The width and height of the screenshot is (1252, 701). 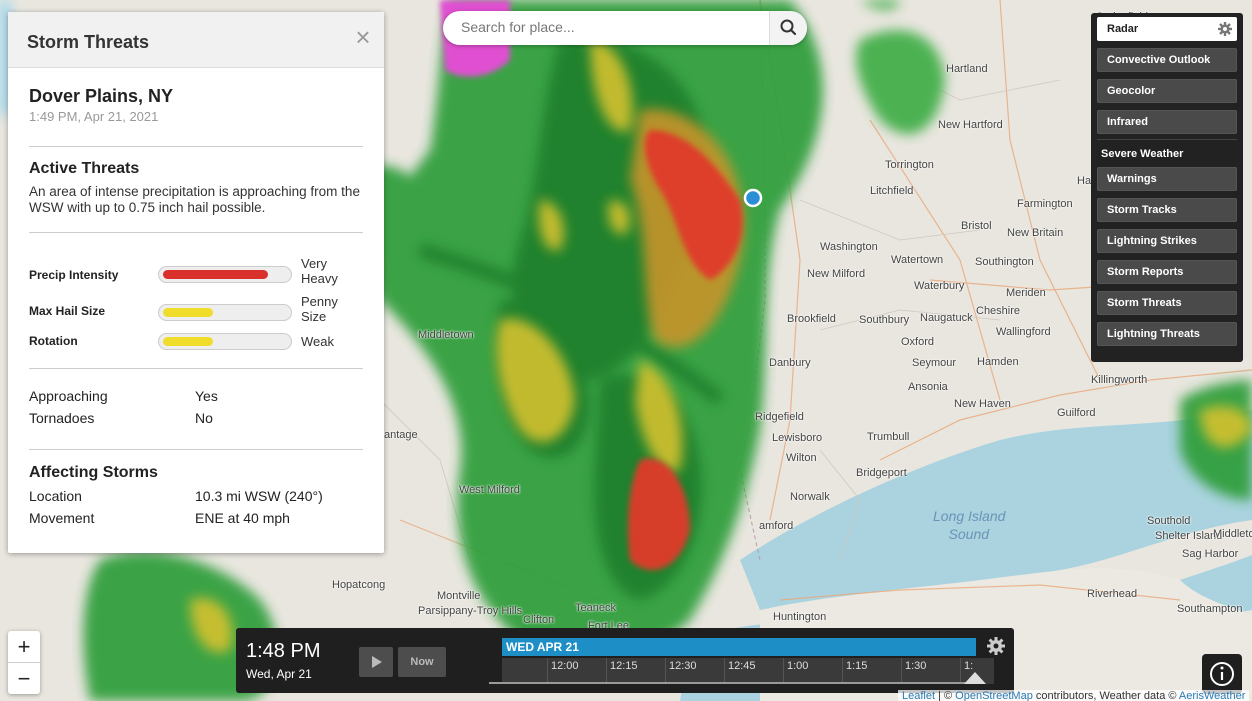 What do you see at coordinates (739, 647) in the screenshot?
I see `day-label: WED APR 21` at bounding box center [739, 647].